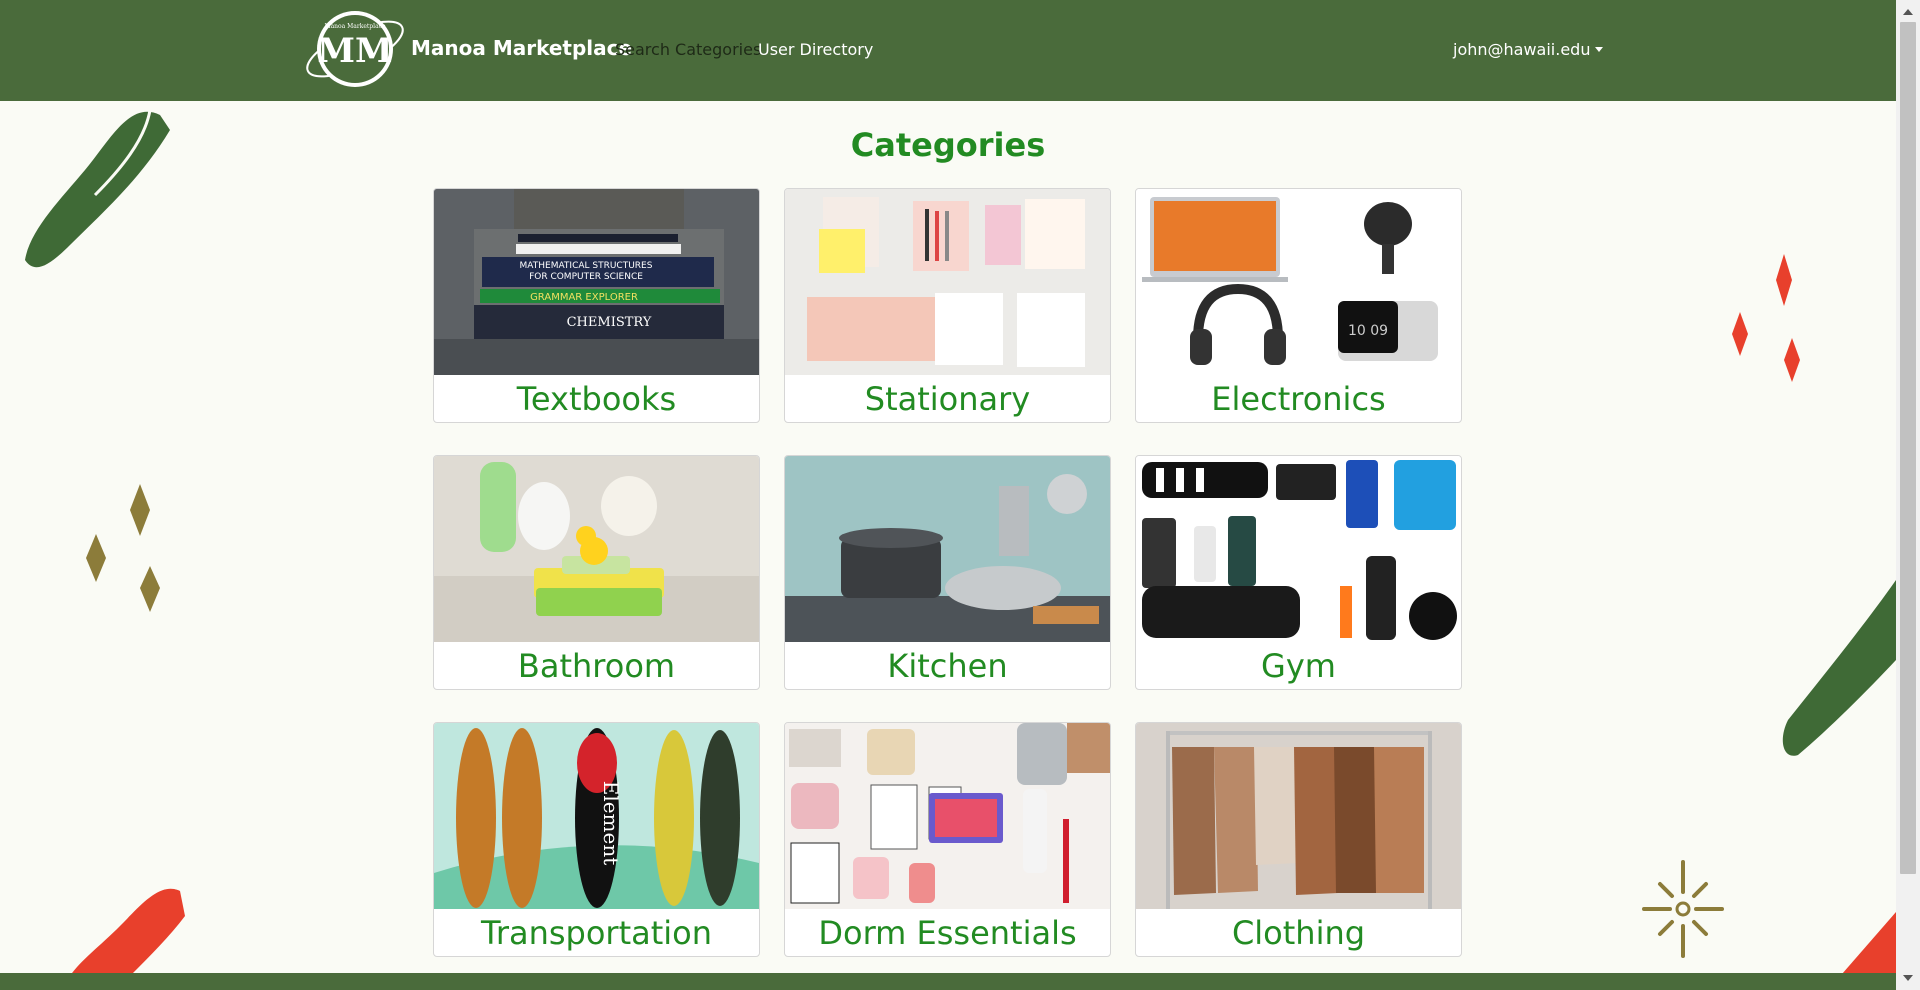  Describe the element at coordinates (948, 145) in the screenshot. I see `page-title: Categories` at that location.